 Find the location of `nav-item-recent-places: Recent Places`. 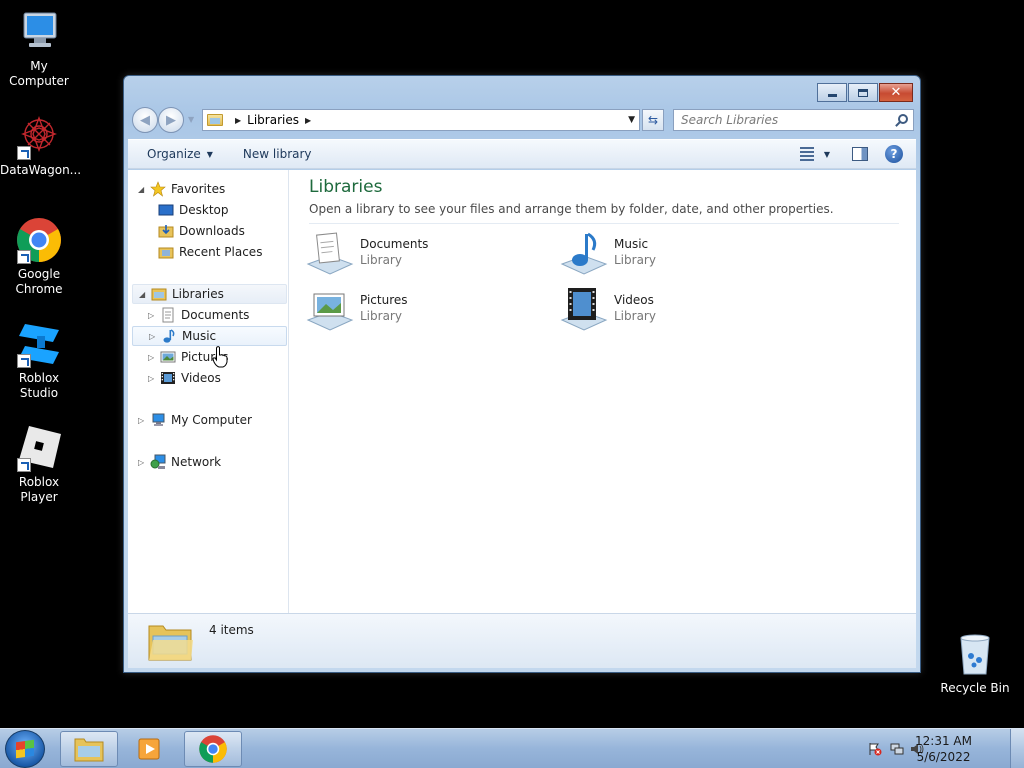

nav-item-recent-places: Recent Places is located at coordinates (210, 252).